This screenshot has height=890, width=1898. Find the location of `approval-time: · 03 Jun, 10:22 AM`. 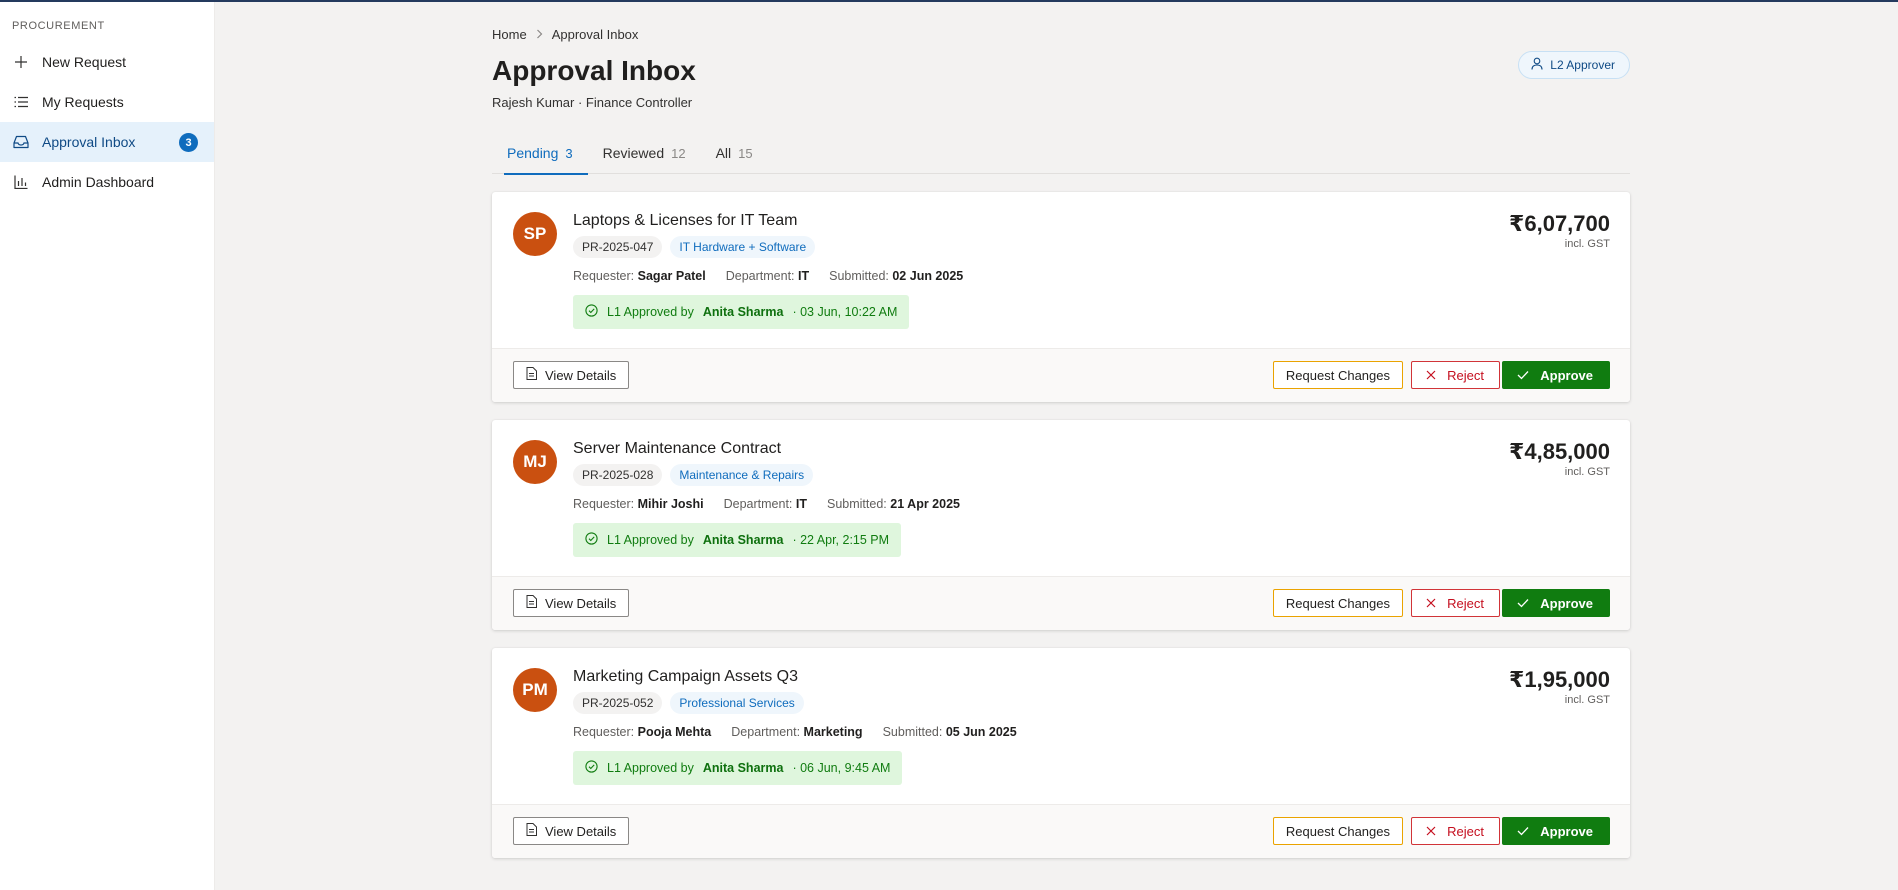

approval-time: · 03 Jun, 10:22 AM is located at coordinates (845, 312).